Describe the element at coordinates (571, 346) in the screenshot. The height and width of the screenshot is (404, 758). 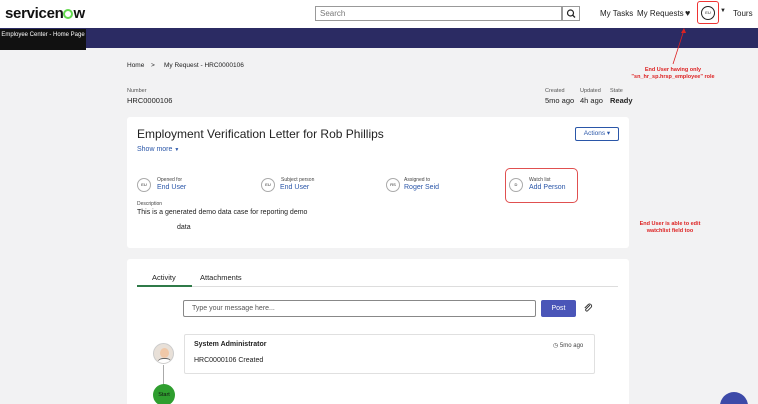
I see `entry-time-text: 5mo ago` at that location.